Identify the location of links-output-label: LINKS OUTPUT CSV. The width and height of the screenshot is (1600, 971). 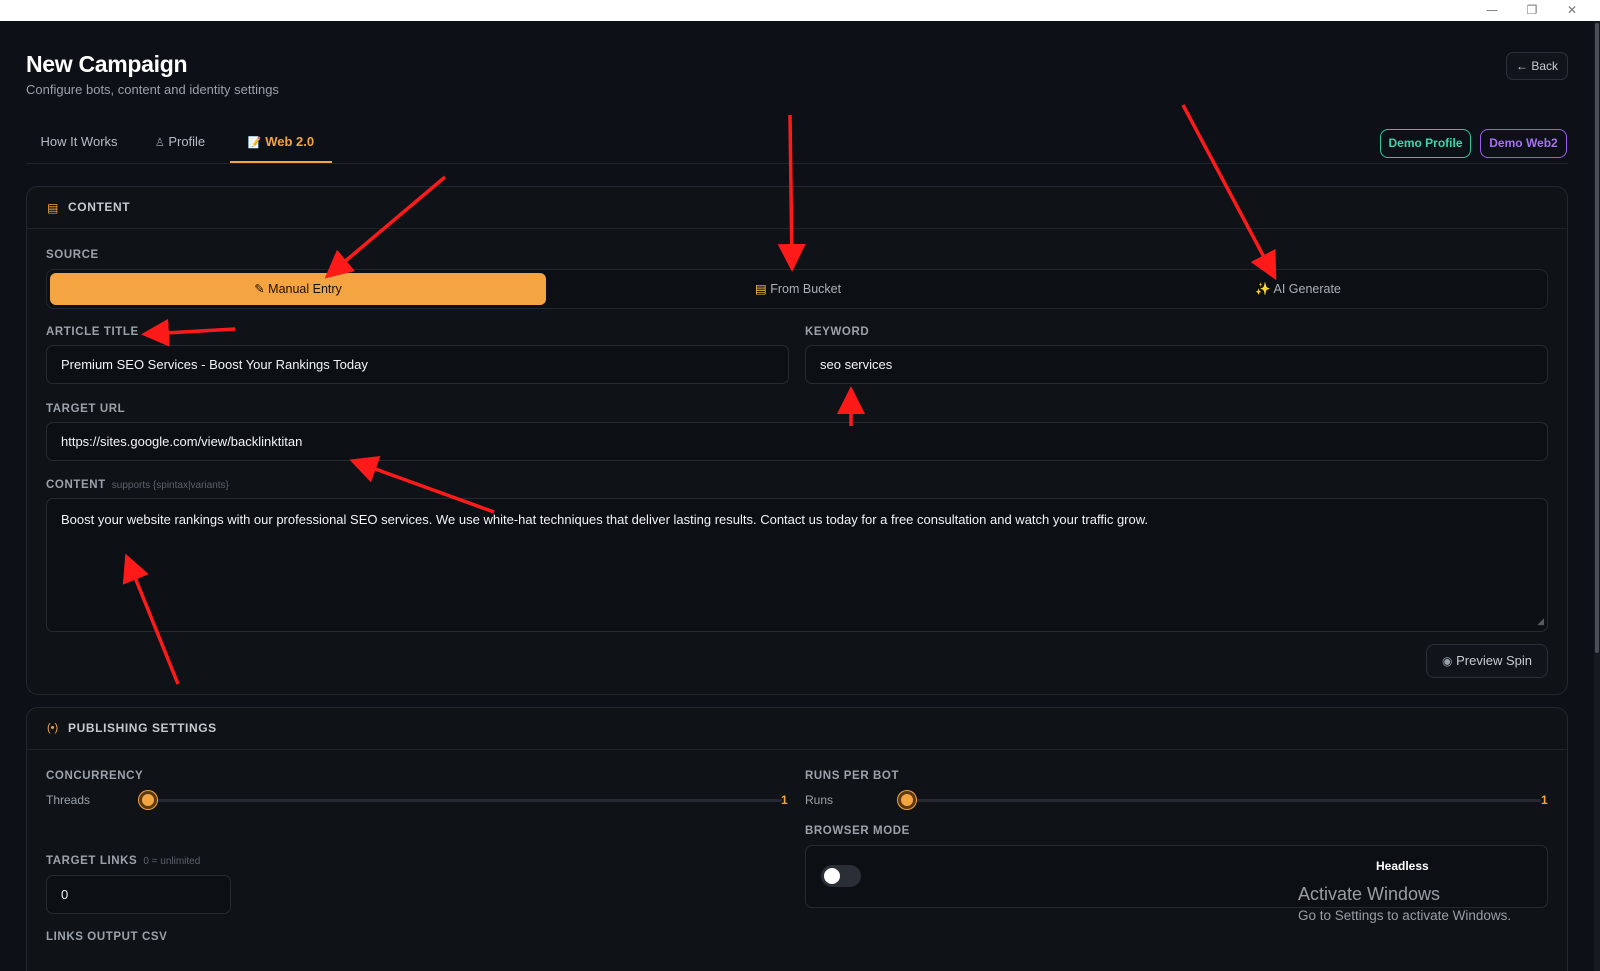
(107, 937).